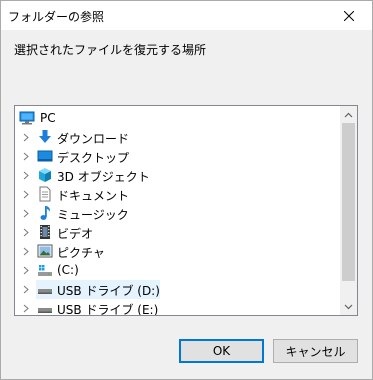 Image resolution: width=373 pixels, height=380 pixels. Describe the element at coordinates (108, 309) in the screenshot. I see `tree-item-label: USB ドライブ (E:)` at that location.